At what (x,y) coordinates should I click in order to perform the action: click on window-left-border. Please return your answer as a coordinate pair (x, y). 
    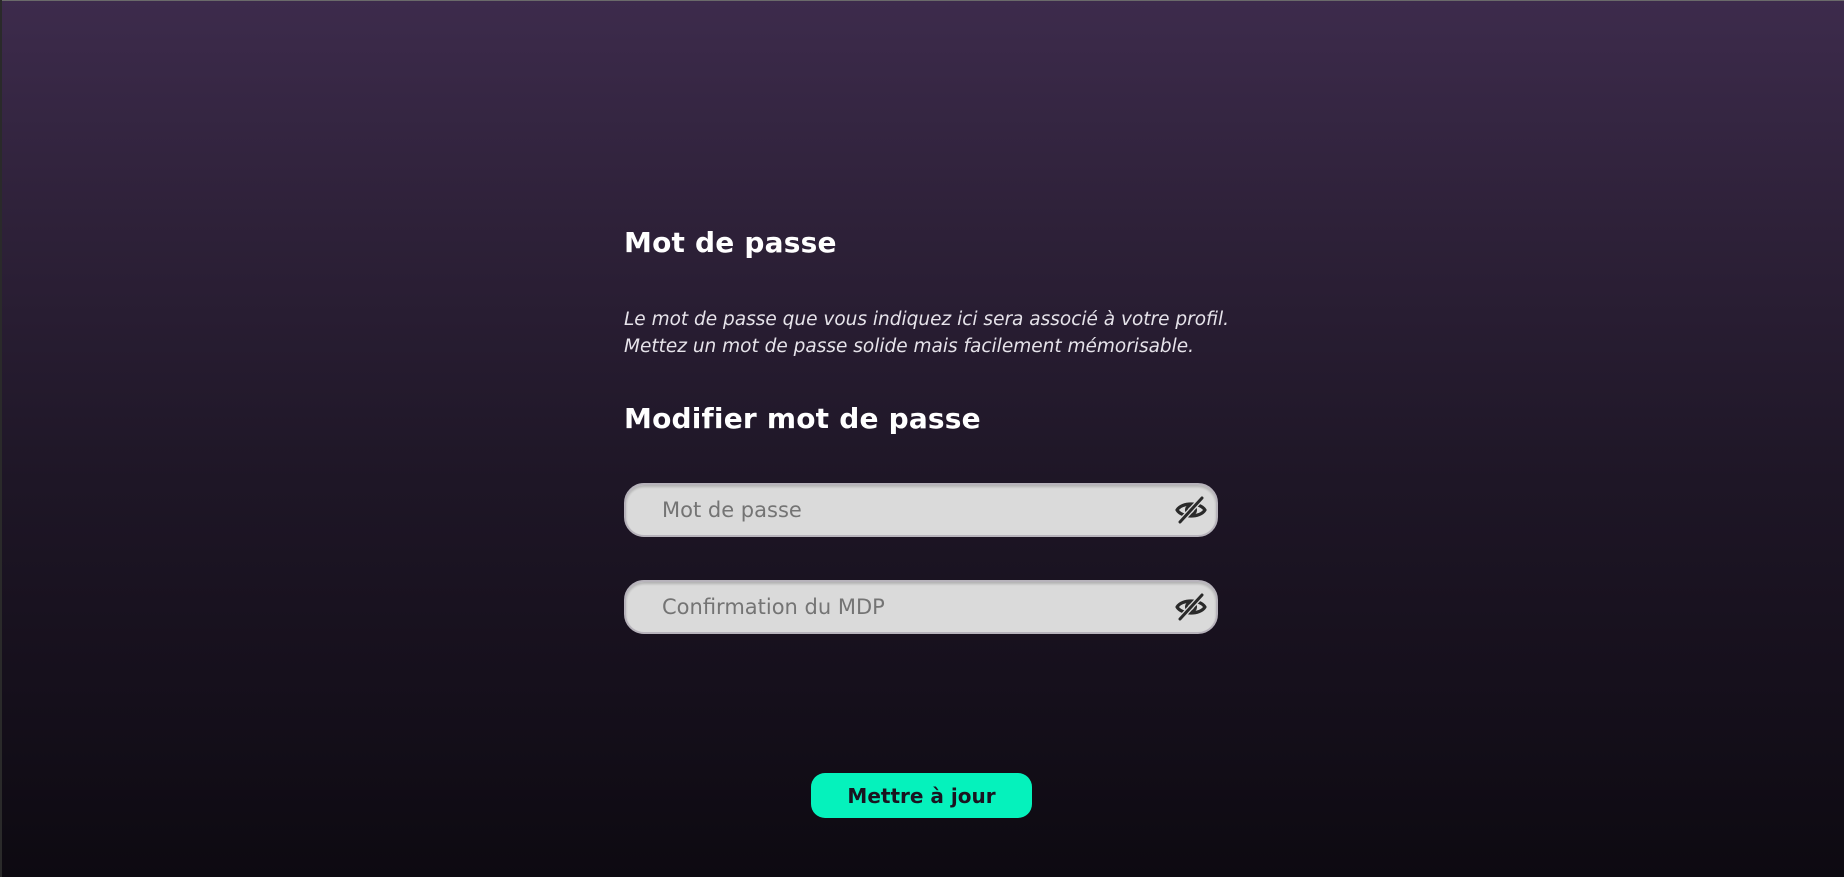
    Looking at the image, I should click on (1, 438).